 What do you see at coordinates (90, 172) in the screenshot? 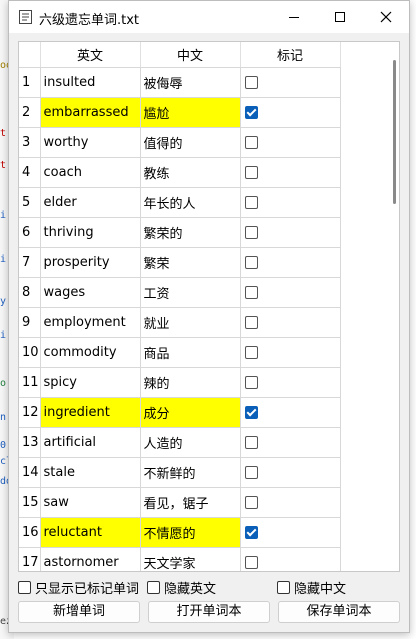
I see `english-cell: coach` at bounding box center [90, 172].